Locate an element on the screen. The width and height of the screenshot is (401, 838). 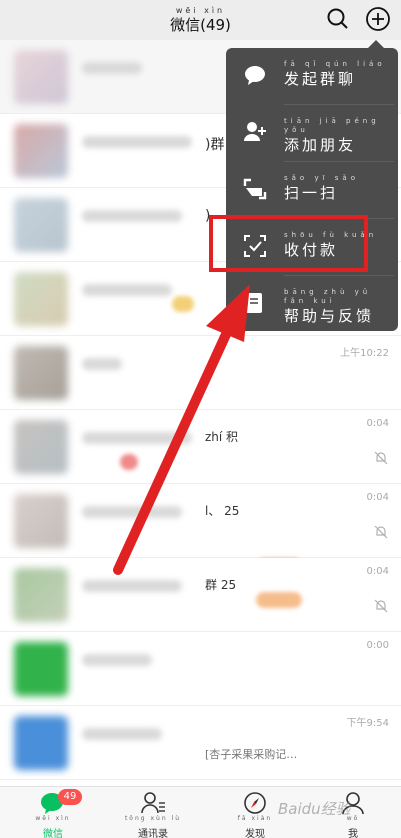
tab-contacts: tōng xùn lù 通讯录 is located at coordinates (153, 814).